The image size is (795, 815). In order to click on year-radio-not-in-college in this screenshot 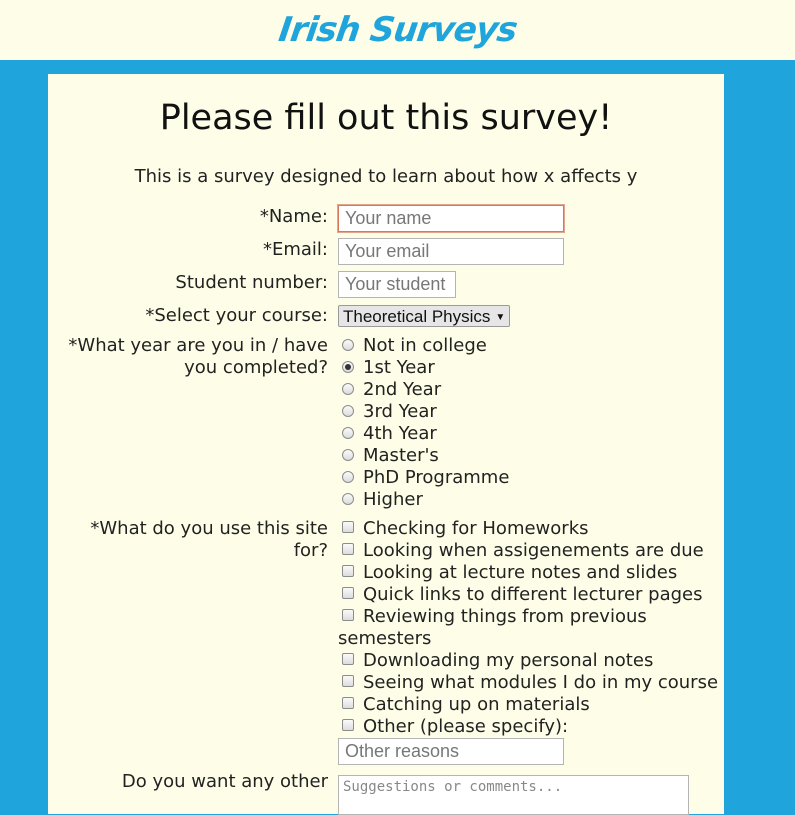, I will do `click(348, 345)`.